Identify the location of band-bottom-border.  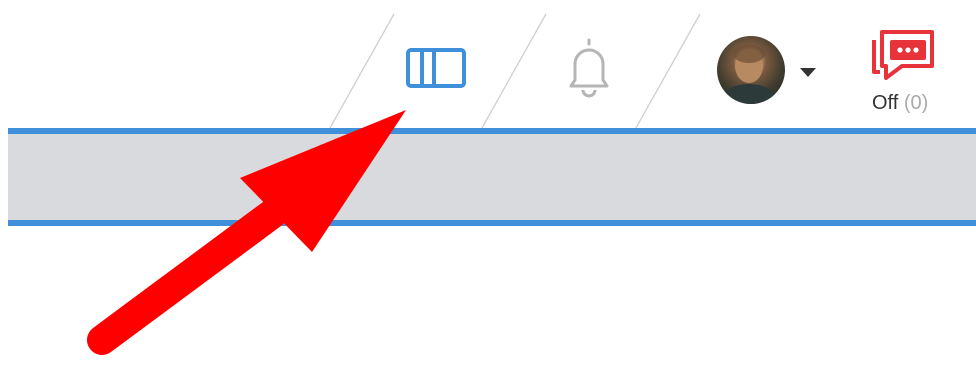
(492, 223).